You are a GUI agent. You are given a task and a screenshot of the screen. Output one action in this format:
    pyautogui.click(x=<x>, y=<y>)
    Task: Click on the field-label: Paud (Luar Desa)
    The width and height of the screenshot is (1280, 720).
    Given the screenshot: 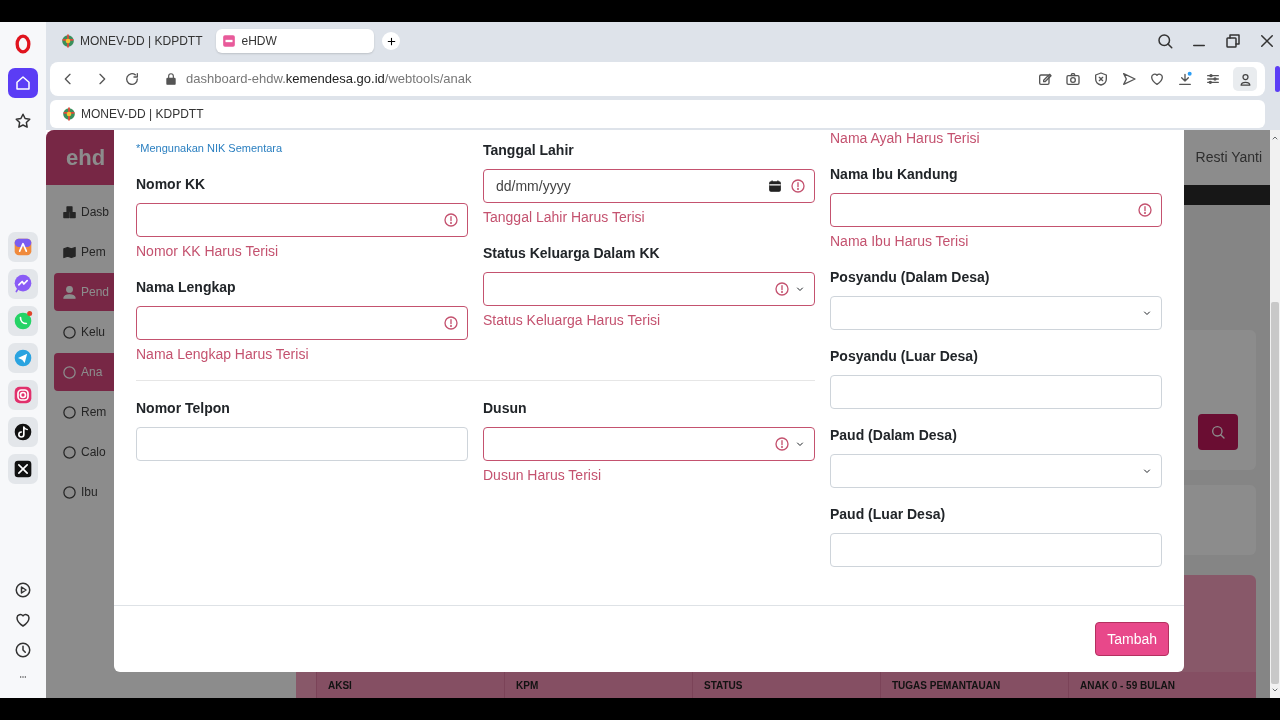 What is the action you would take?
    pyautogui.click(x=888, y=514)
    